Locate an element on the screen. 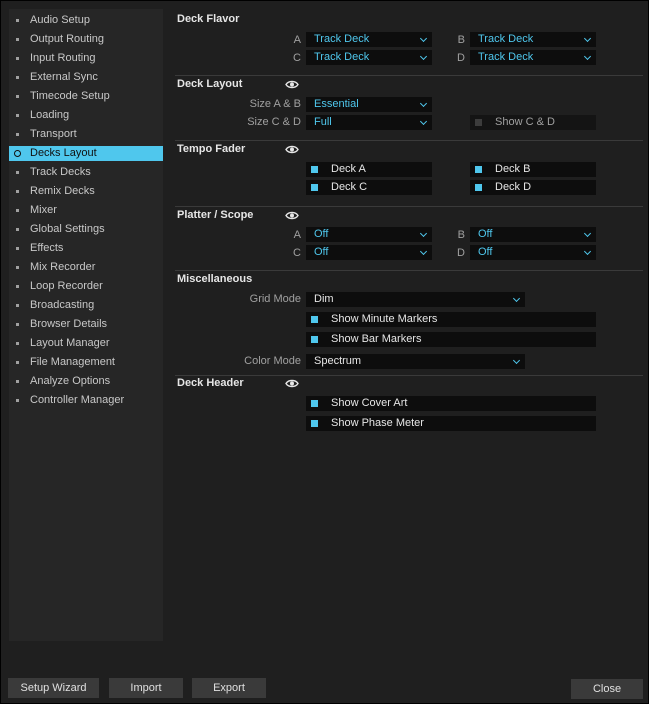 The width and height of the screenshot is (649, 704). sidebar-item-mix-recorder: Mix Recorder is located at coordinates (86, 267).